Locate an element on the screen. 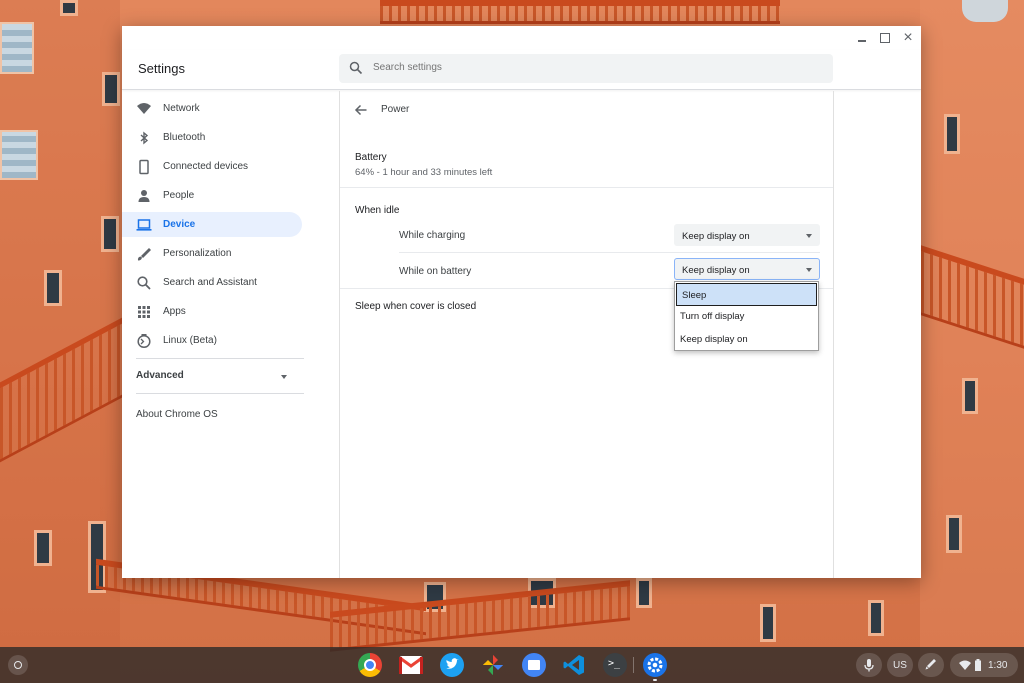  microphone-icon is located at coordinates (869, 665).